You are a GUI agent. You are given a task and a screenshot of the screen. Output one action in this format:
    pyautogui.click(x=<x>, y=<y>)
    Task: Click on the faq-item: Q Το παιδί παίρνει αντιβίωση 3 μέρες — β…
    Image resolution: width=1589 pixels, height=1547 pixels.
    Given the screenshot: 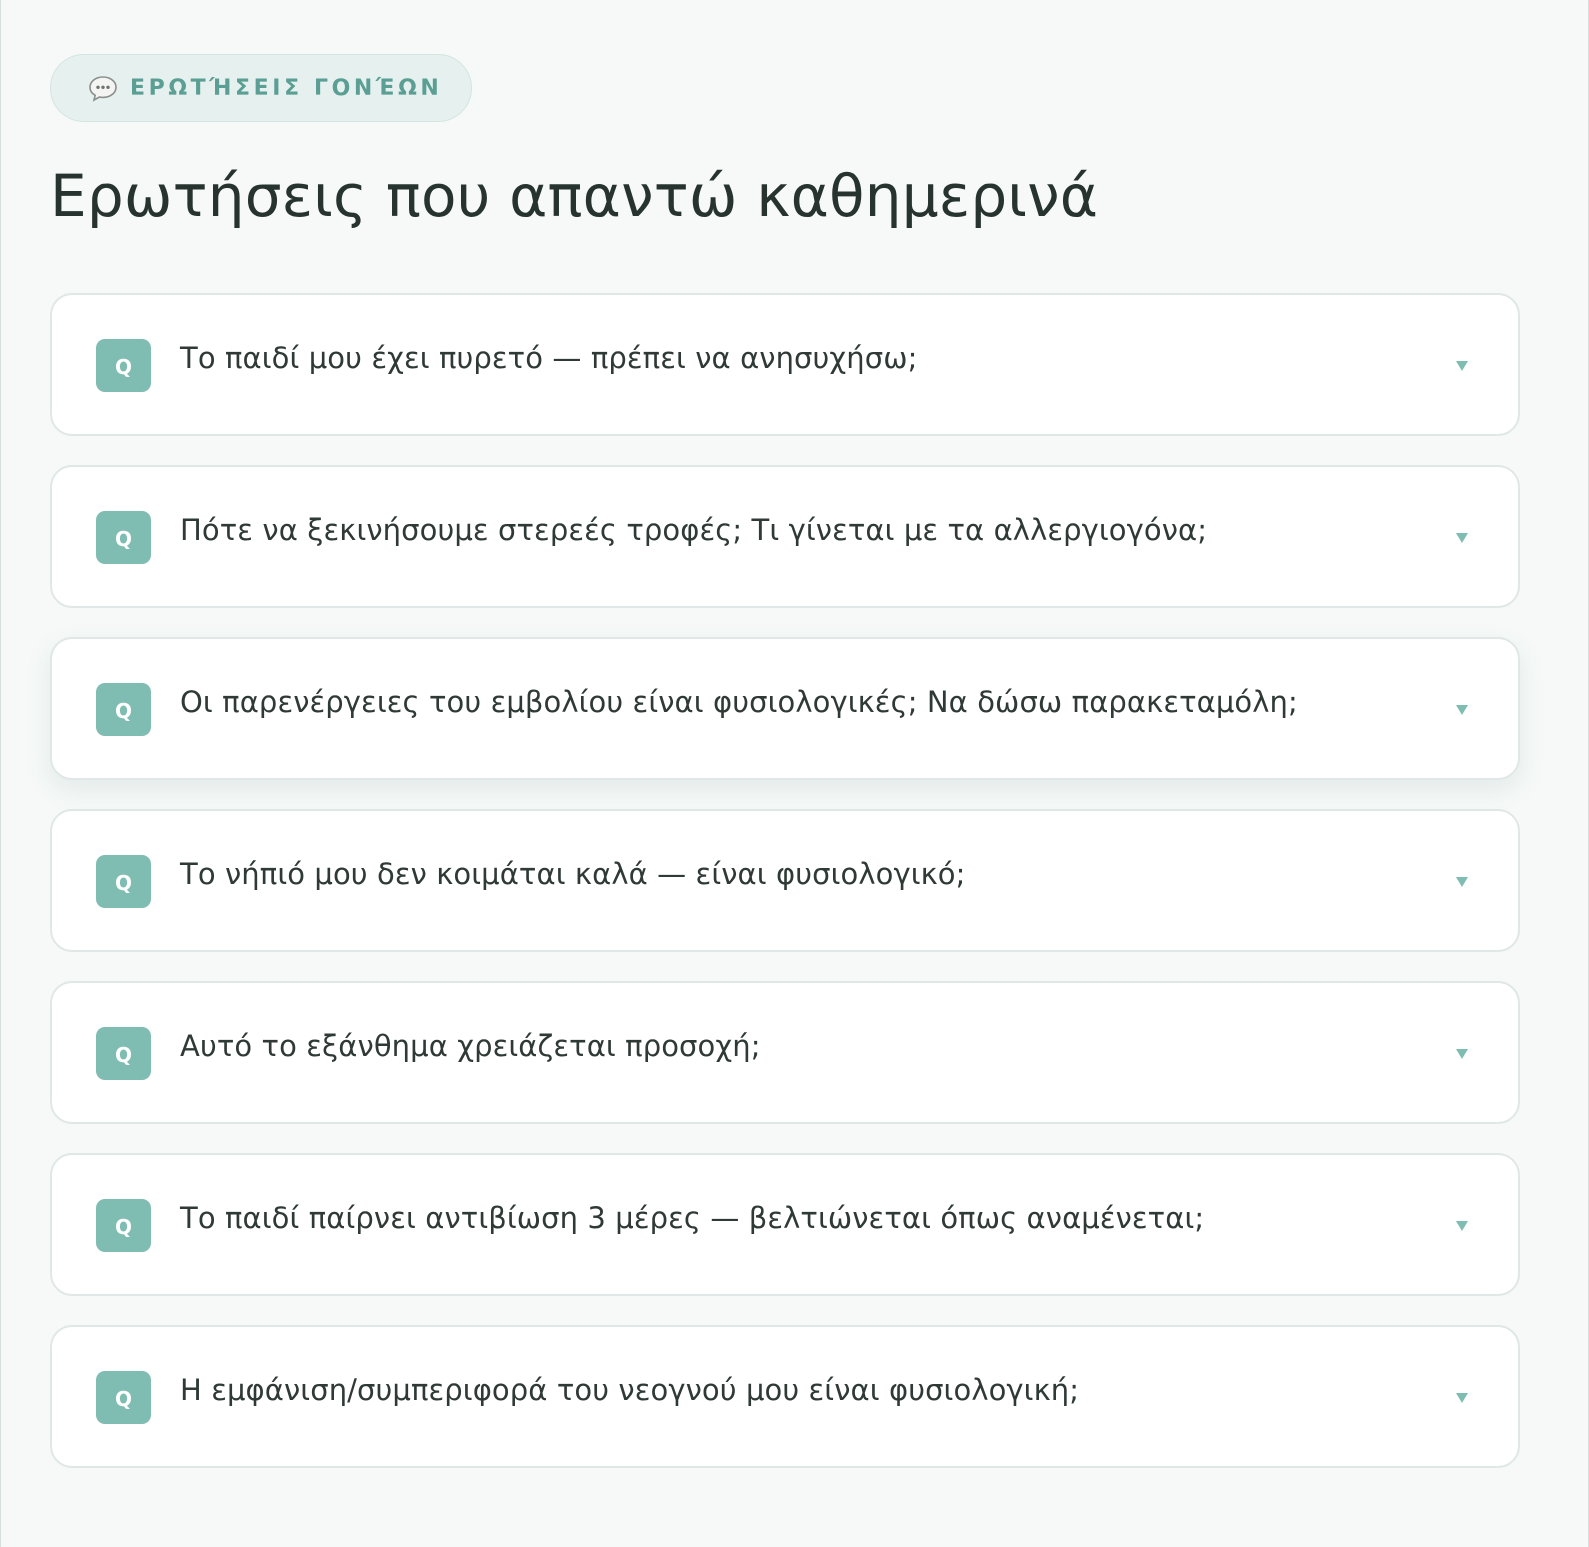 What is the action you would take?
    pyautogui.click(x=785, y=1224)
    